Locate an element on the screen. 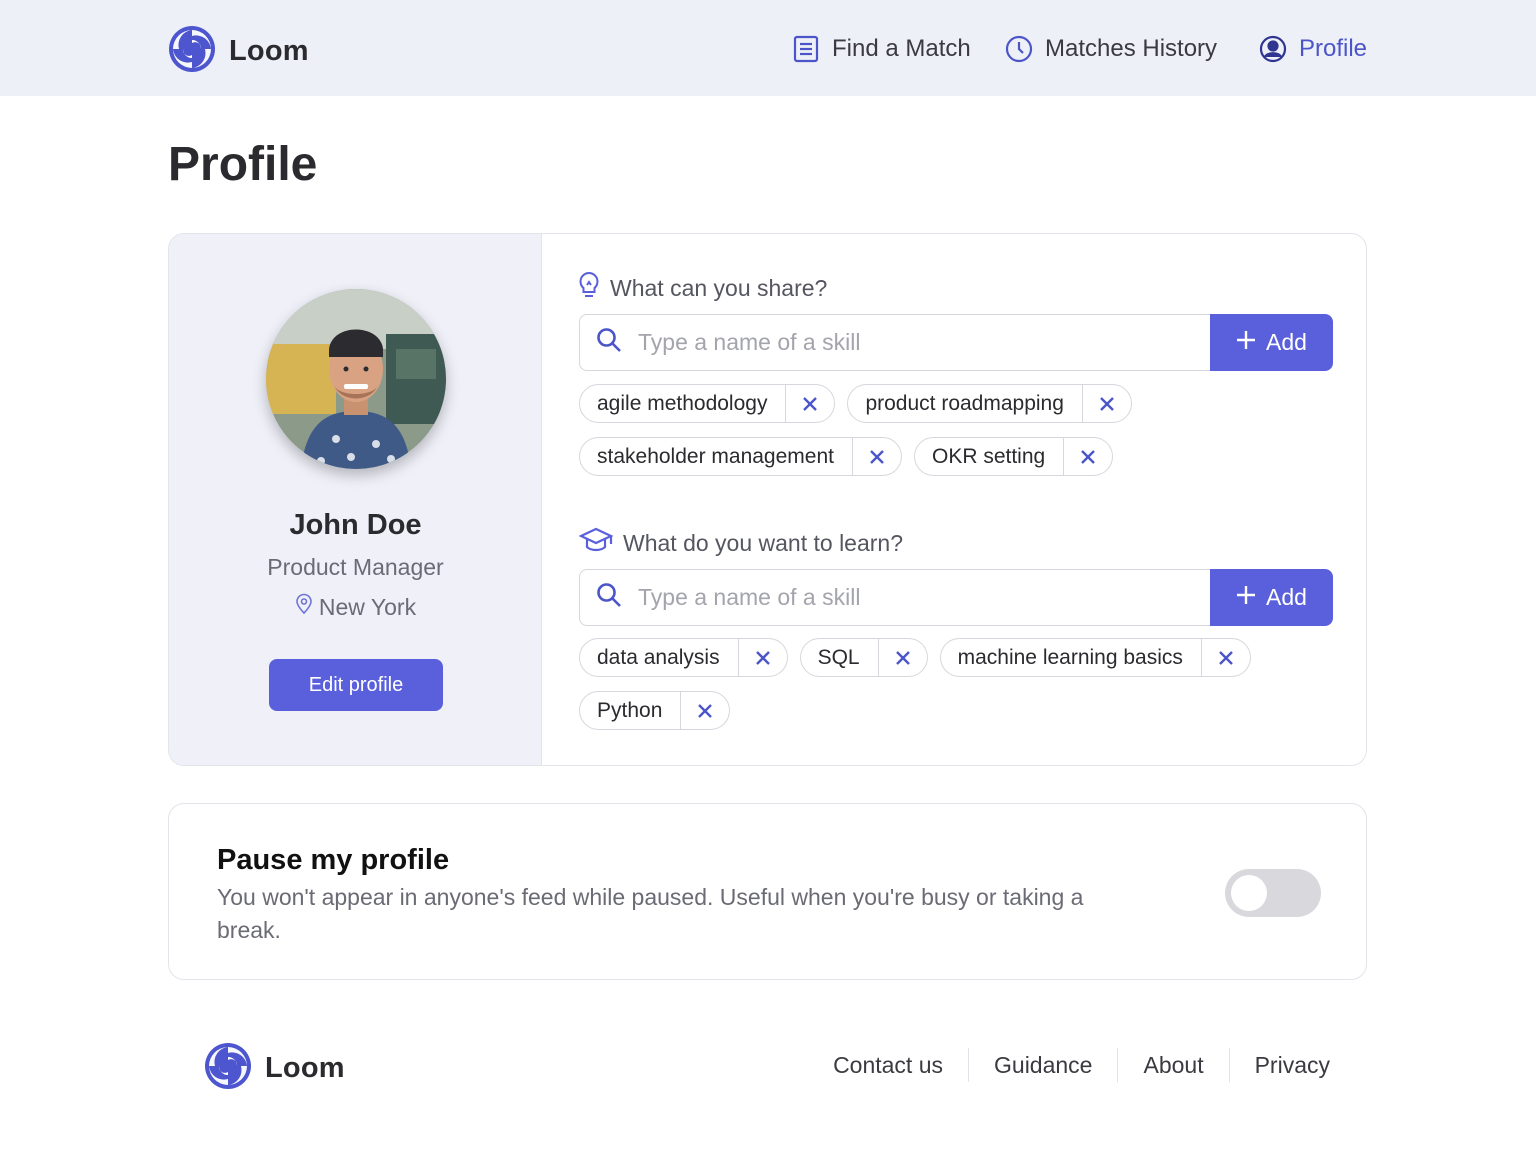 The width and height of the screenshot is (1536, 1149). header-logo: Loom is located at coordinates (238, 51).